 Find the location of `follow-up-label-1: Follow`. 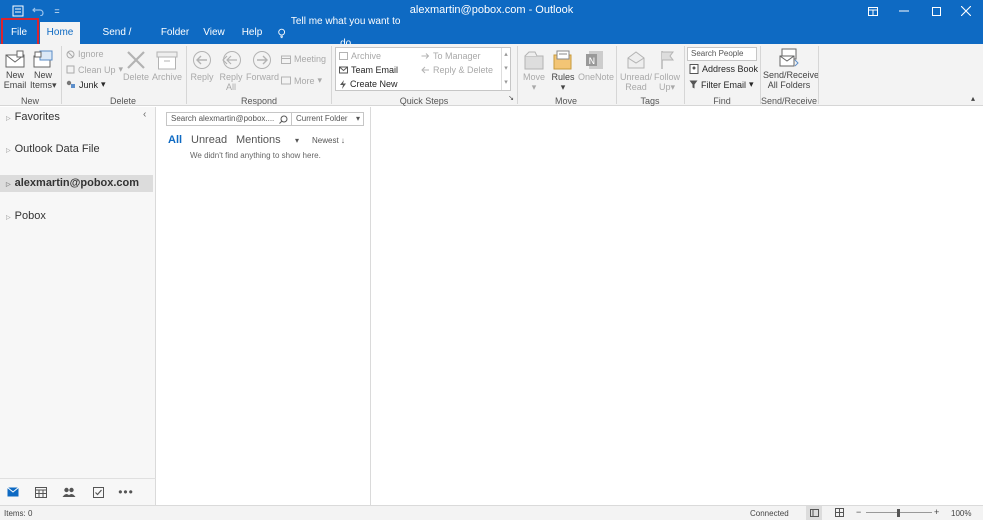

follow-up-label-1: Follow is located at coordinates (667, 77).